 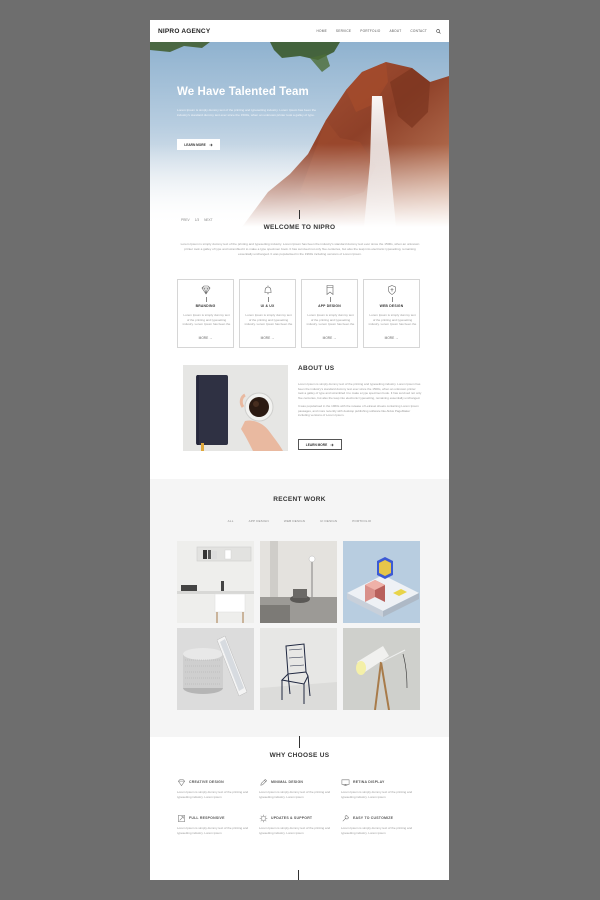 I want to click on feature-title: UPDATES & SUPPORT, so click(x=292, y=818).